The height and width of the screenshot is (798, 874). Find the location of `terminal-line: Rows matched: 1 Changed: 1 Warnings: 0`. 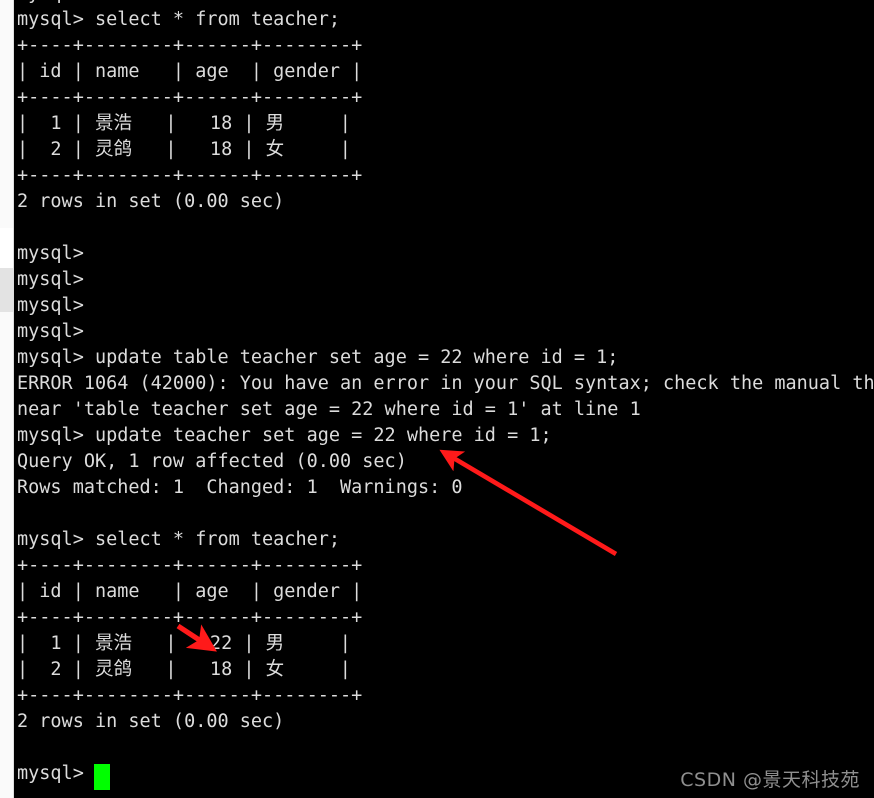

terminal-line: Rows matched: 1 Changed: 1 Warnings: 0 is located at coordinates (240, 487).